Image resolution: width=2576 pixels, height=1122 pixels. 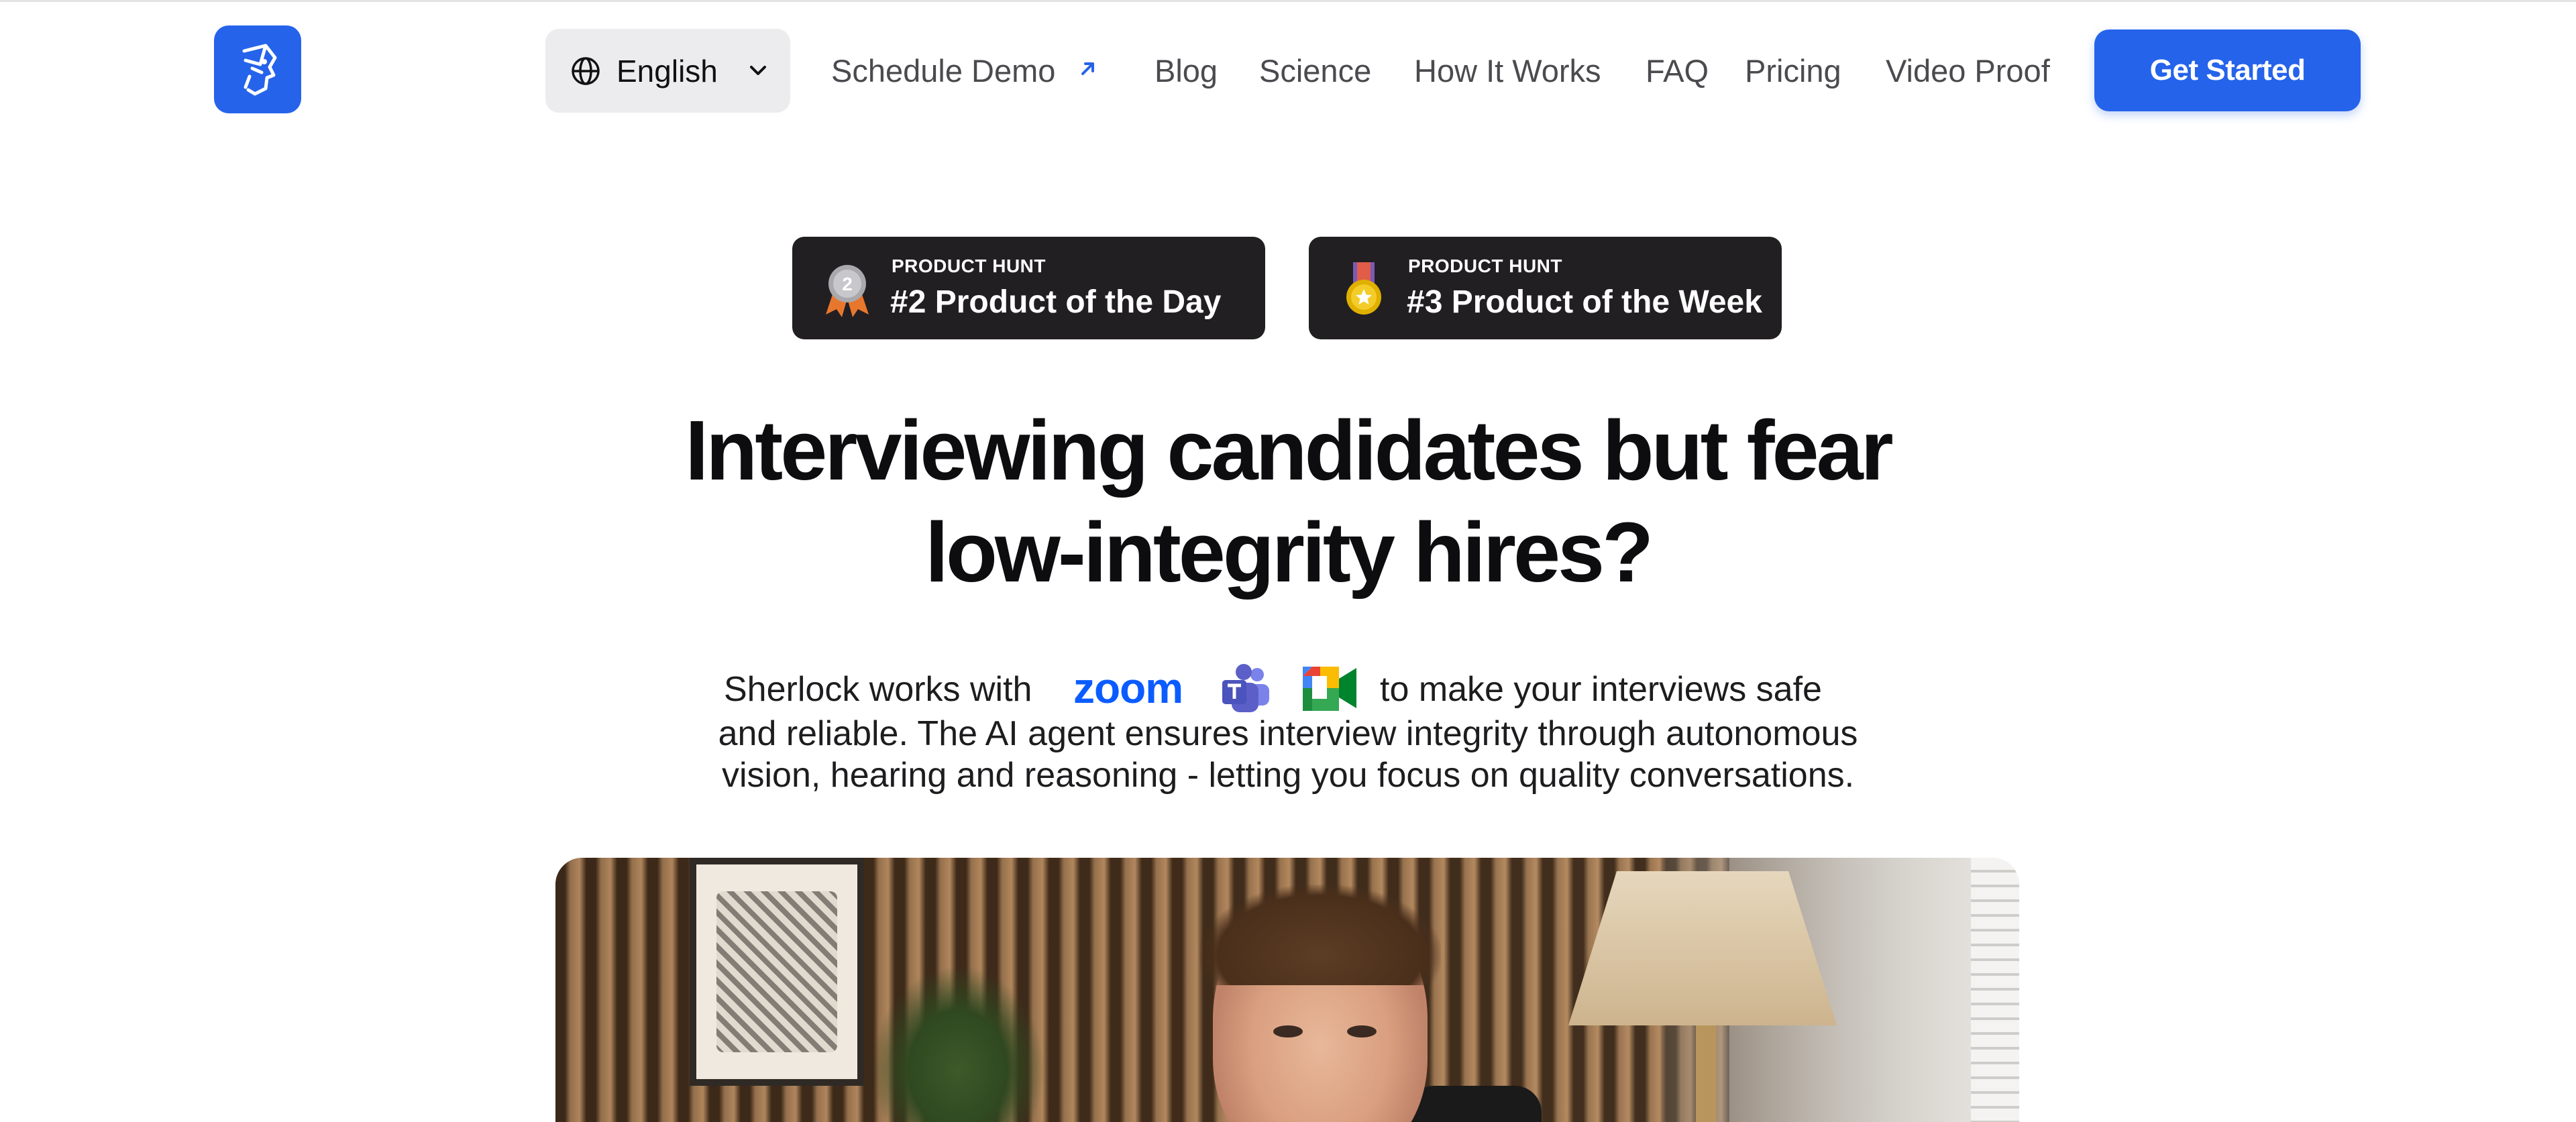 I want to click on presenter-eye-right, so click(x=1362, y=1031).